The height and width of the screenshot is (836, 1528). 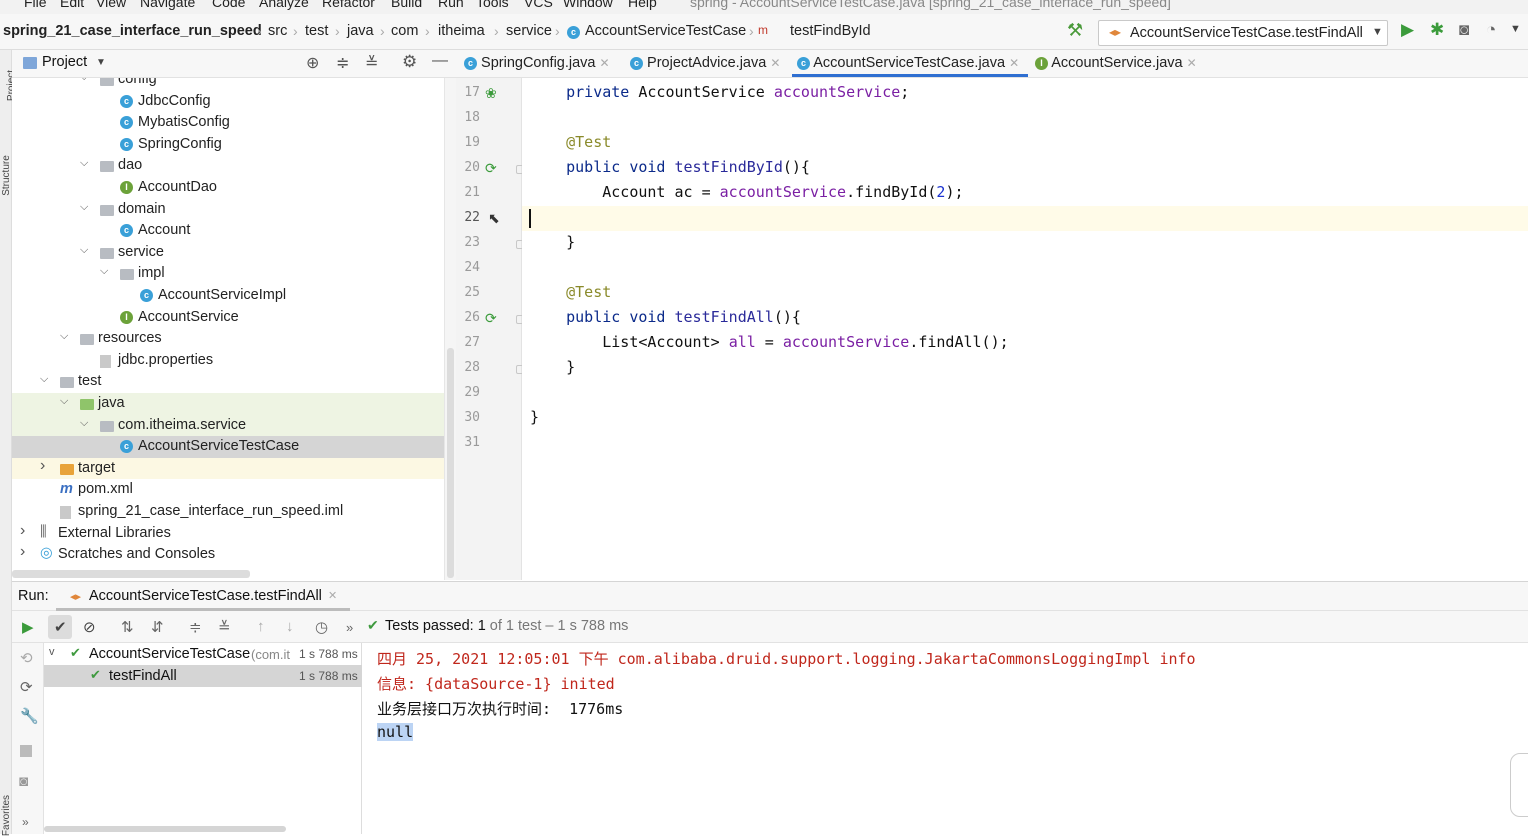 What do you see at coordinates (228, 382) in the screenshot?
I see `tree-item: ⌵ test` at bounding box center [228, 382].